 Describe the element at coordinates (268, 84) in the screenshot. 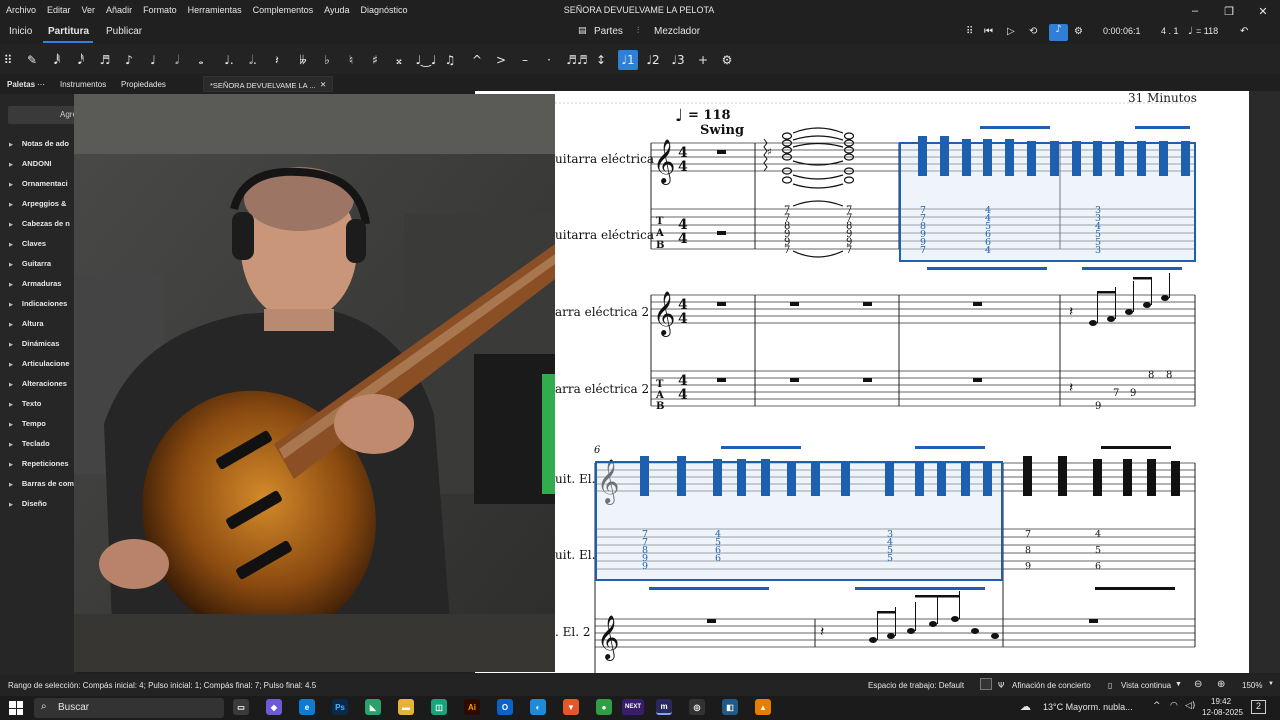

I see `document-tab: *SEÑORA DEVUELVAME LA ... ✕` at that location.